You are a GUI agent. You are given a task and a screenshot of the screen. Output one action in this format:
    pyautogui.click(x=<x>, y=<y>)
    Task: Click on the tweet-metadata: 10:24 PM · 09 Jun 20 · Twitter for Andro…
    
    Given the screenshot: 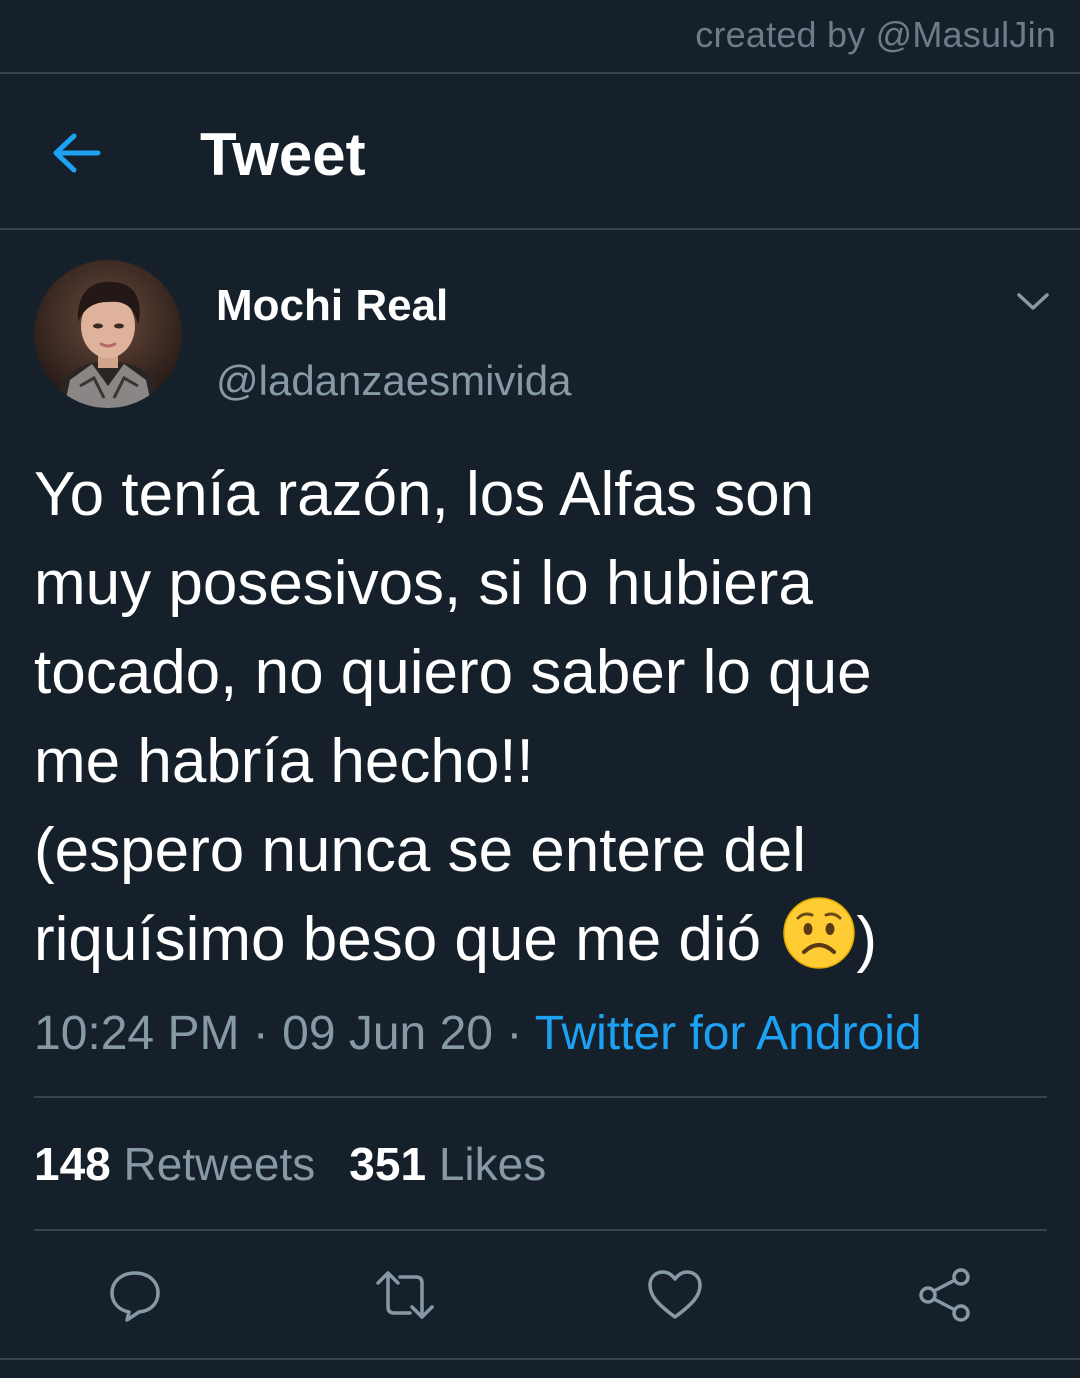 What is the action you would take?
    pyautogui.click(x=478, y=1034)
    